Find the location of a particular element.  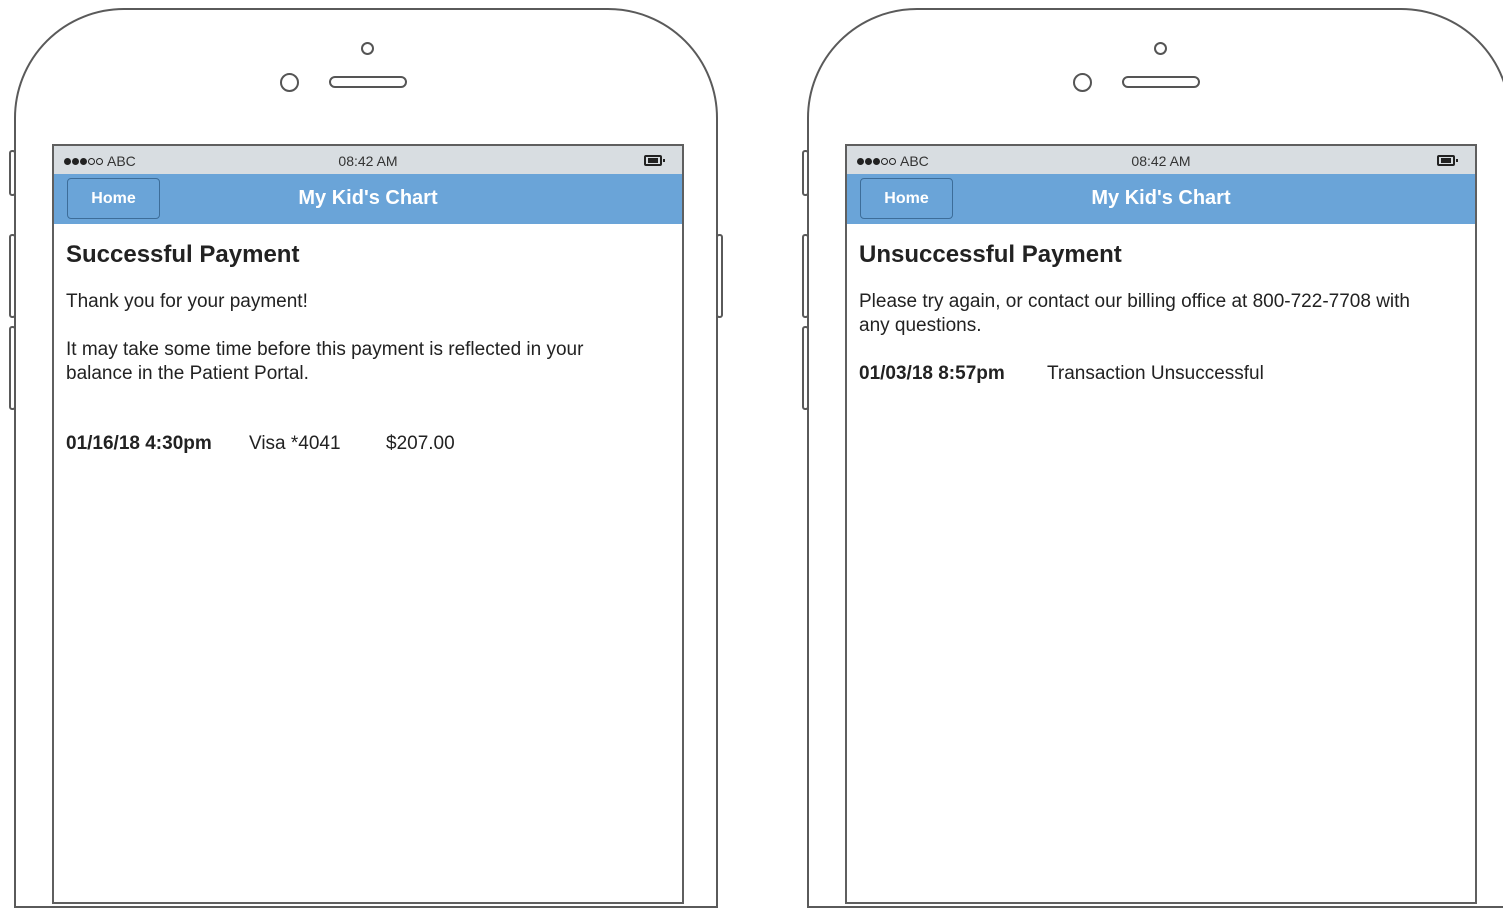

page-title: Unsuccessful Payment is located at coordinates (990, 254).